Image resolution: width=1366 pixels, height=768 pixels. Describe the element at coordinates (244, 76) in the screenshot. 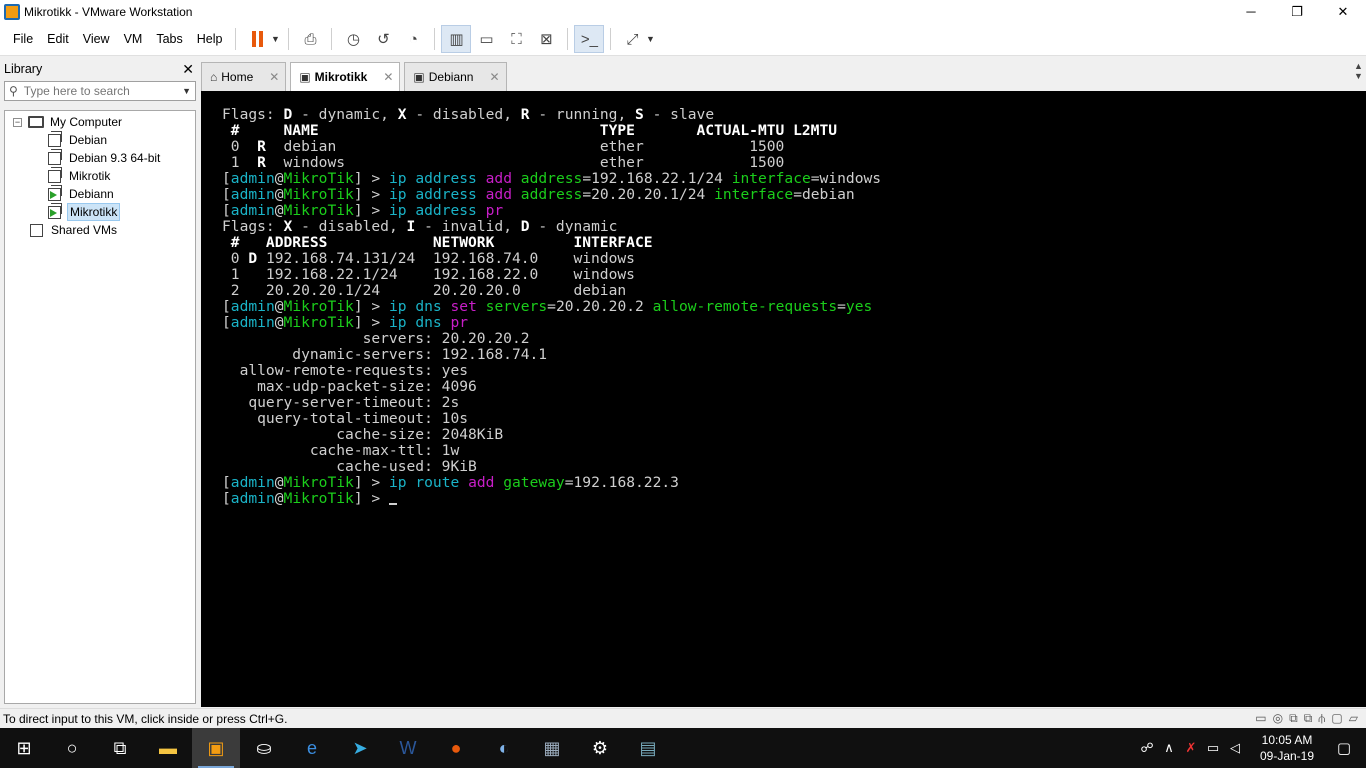

I see `tab-home: ⌂ Home ✕` at that location.